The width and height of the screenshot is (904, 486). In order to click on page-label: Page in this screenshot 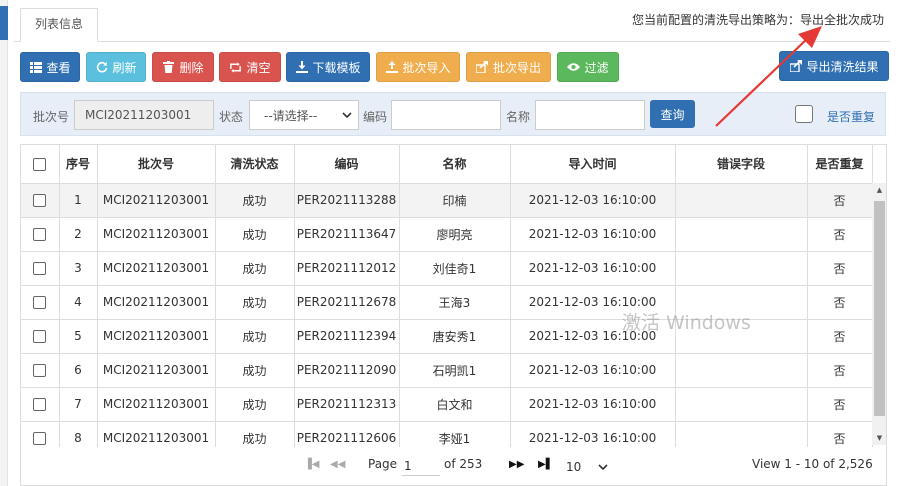, I will do `click(383, 464)`.